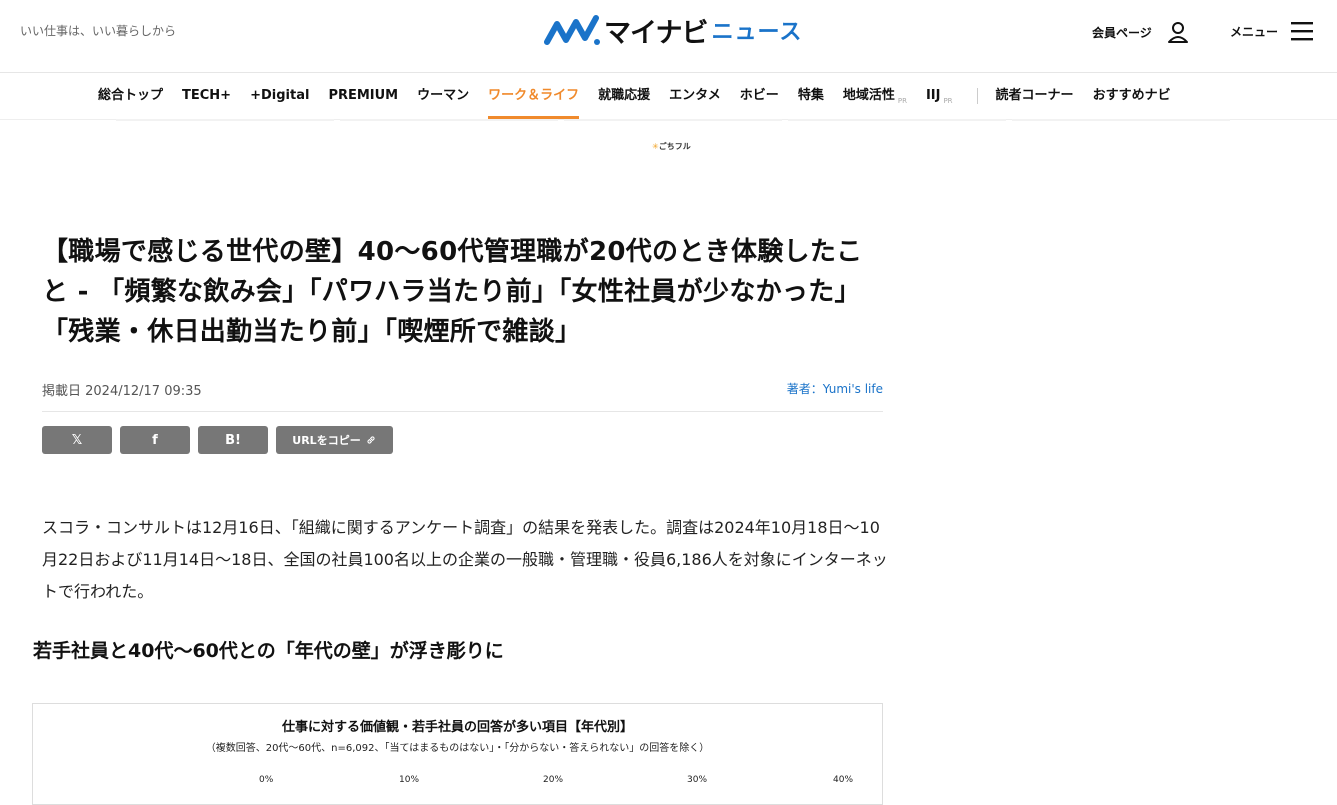  I want to click on site-header: いい仕事は、いい暮らしから マイナビ ニュース 会員ページ メニュー, so click(668, 36).